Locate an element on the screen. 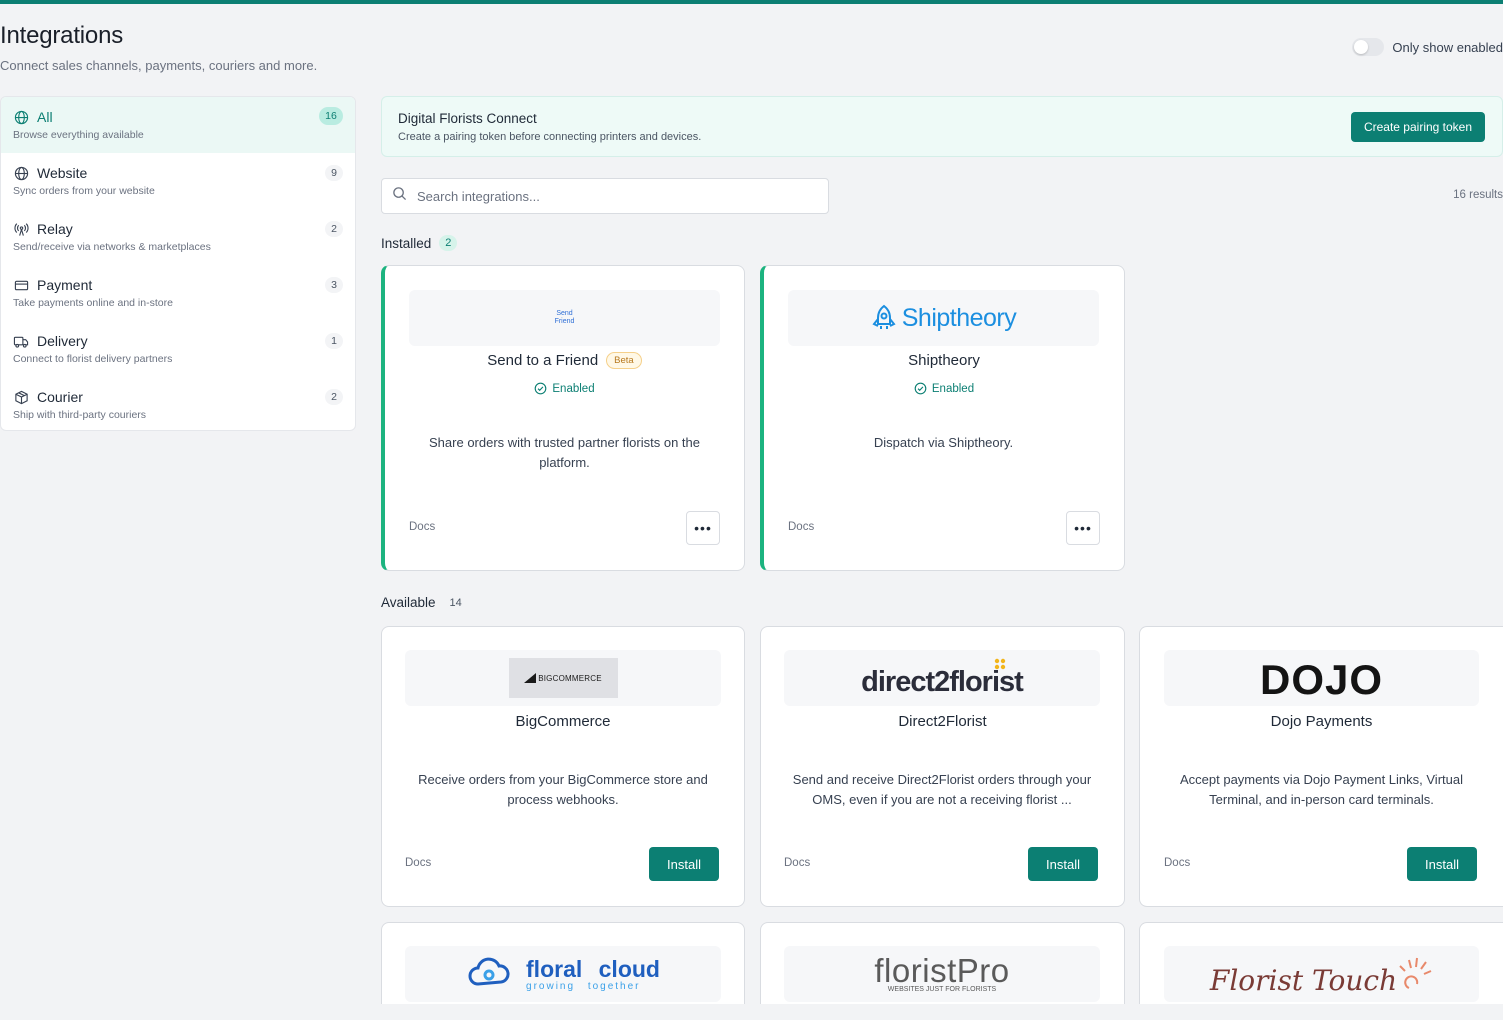 The image size is (1503, 1020). sidebar-item-desc: Ship with third-party couriers is located at coordinates (80, 415).